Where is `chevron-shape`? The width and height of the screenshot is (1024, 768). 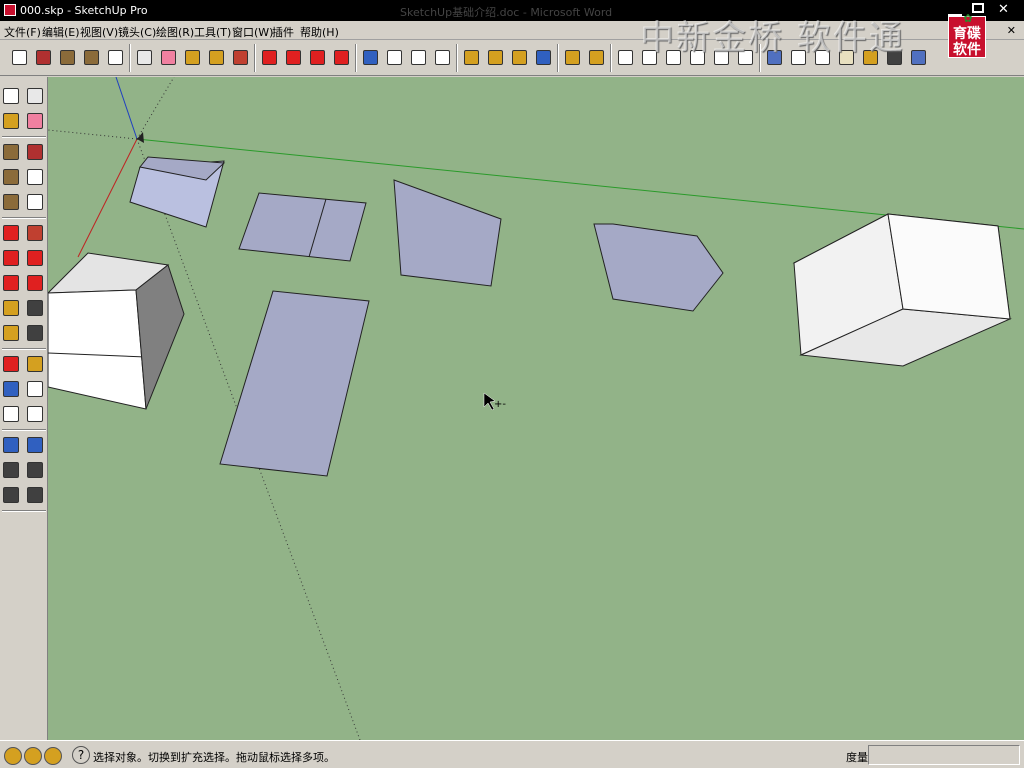 chevron-shape is located at coordinates (658, 267).